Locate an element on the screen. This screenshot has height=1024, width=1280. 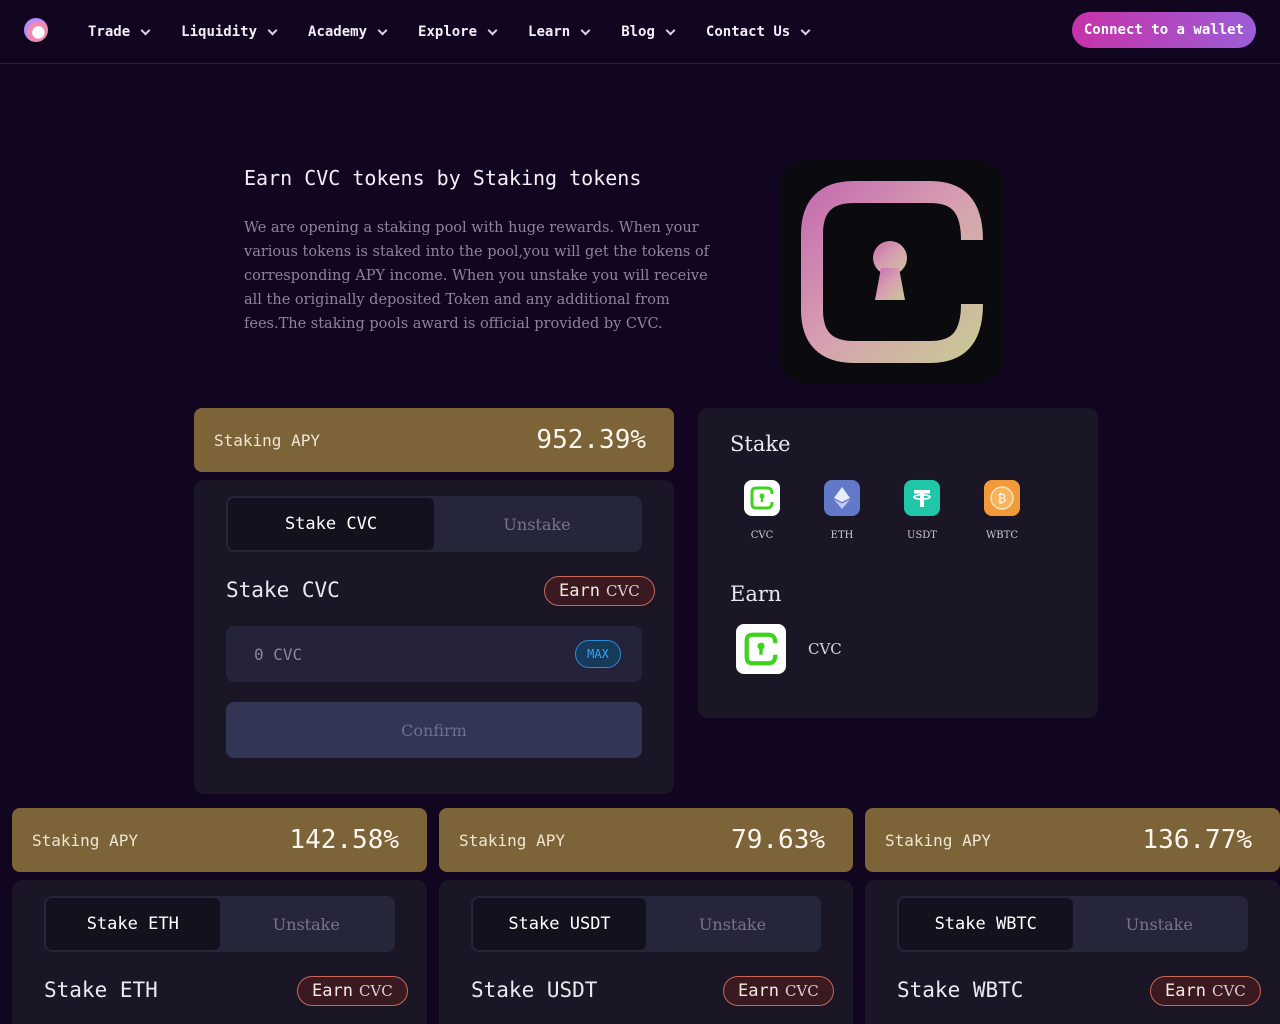
token-eth: ETH is located at coordinates (842, 510).